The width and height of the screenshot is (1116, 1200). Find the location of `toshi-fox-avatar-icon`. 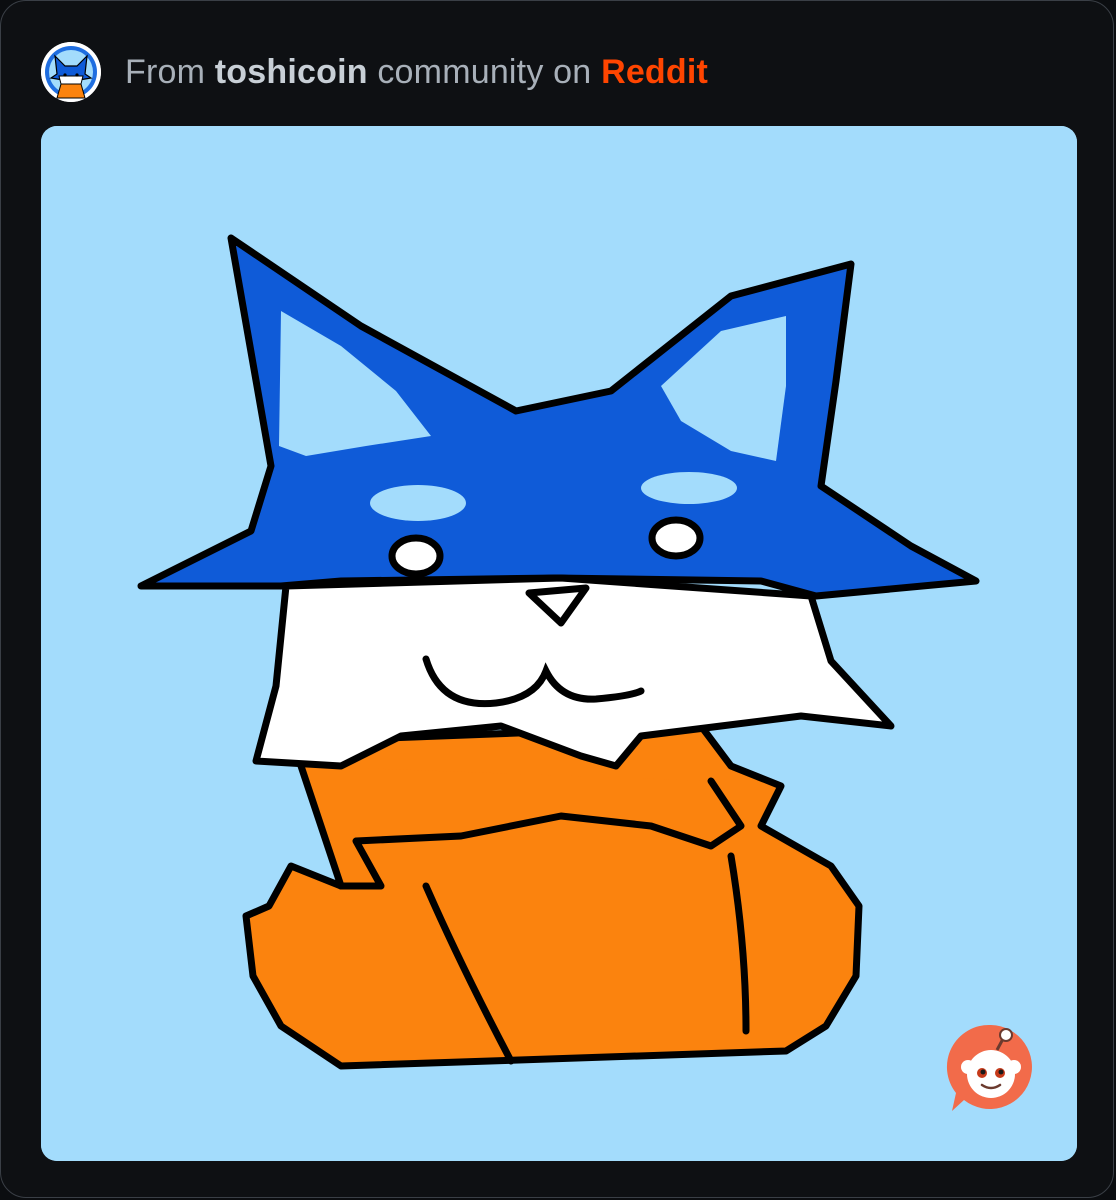

toshi-fox-avatar-icon is located at coordinates (71, 72).